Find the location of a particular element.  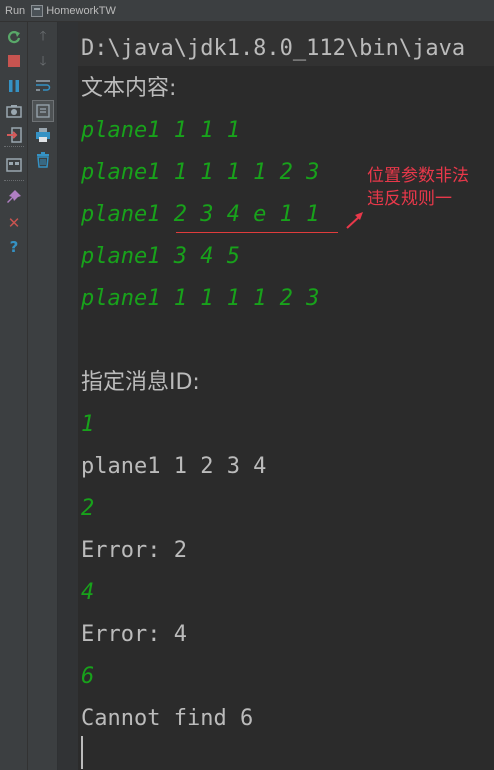

run-tab-bar: Run HomeworkTW is located at coordinates (247, 11).